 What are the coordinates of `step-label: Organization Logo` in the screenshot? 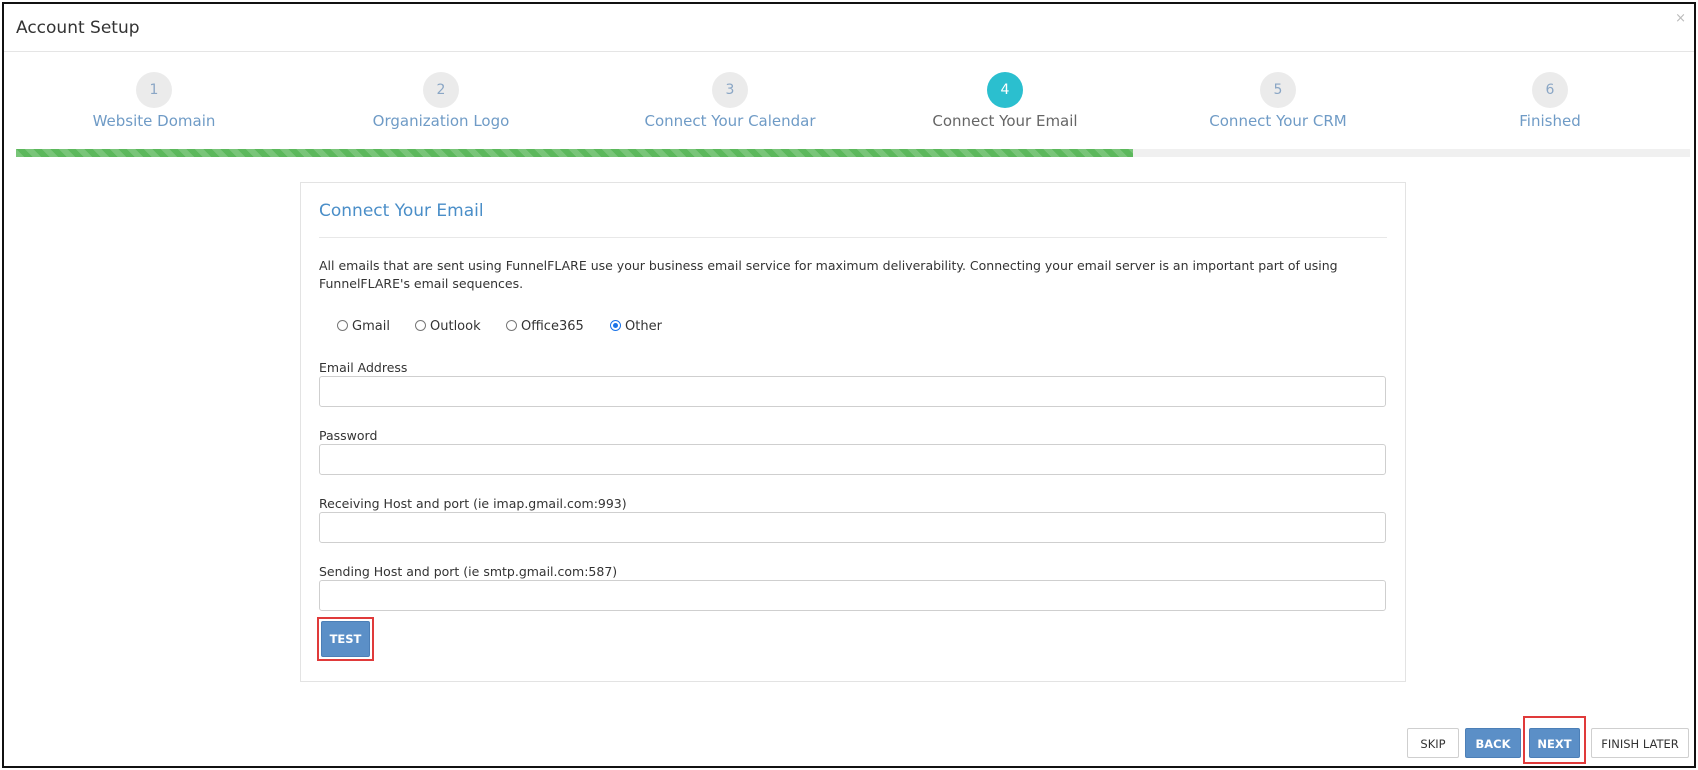 It's located at (441, 121).